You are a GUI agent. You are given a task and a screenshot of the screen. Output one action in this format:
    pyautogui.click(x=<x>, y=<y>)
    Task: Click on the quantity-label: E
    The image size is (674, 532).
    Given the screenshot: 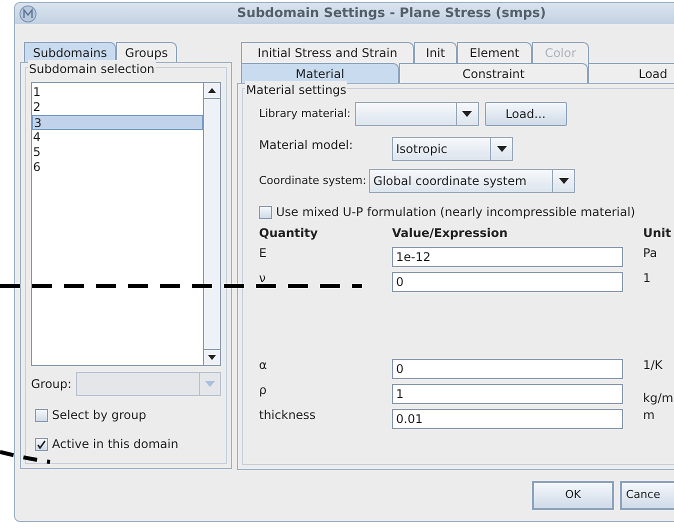 What is the action you would take?
    pyautogui.click(x=263, y=253)
    